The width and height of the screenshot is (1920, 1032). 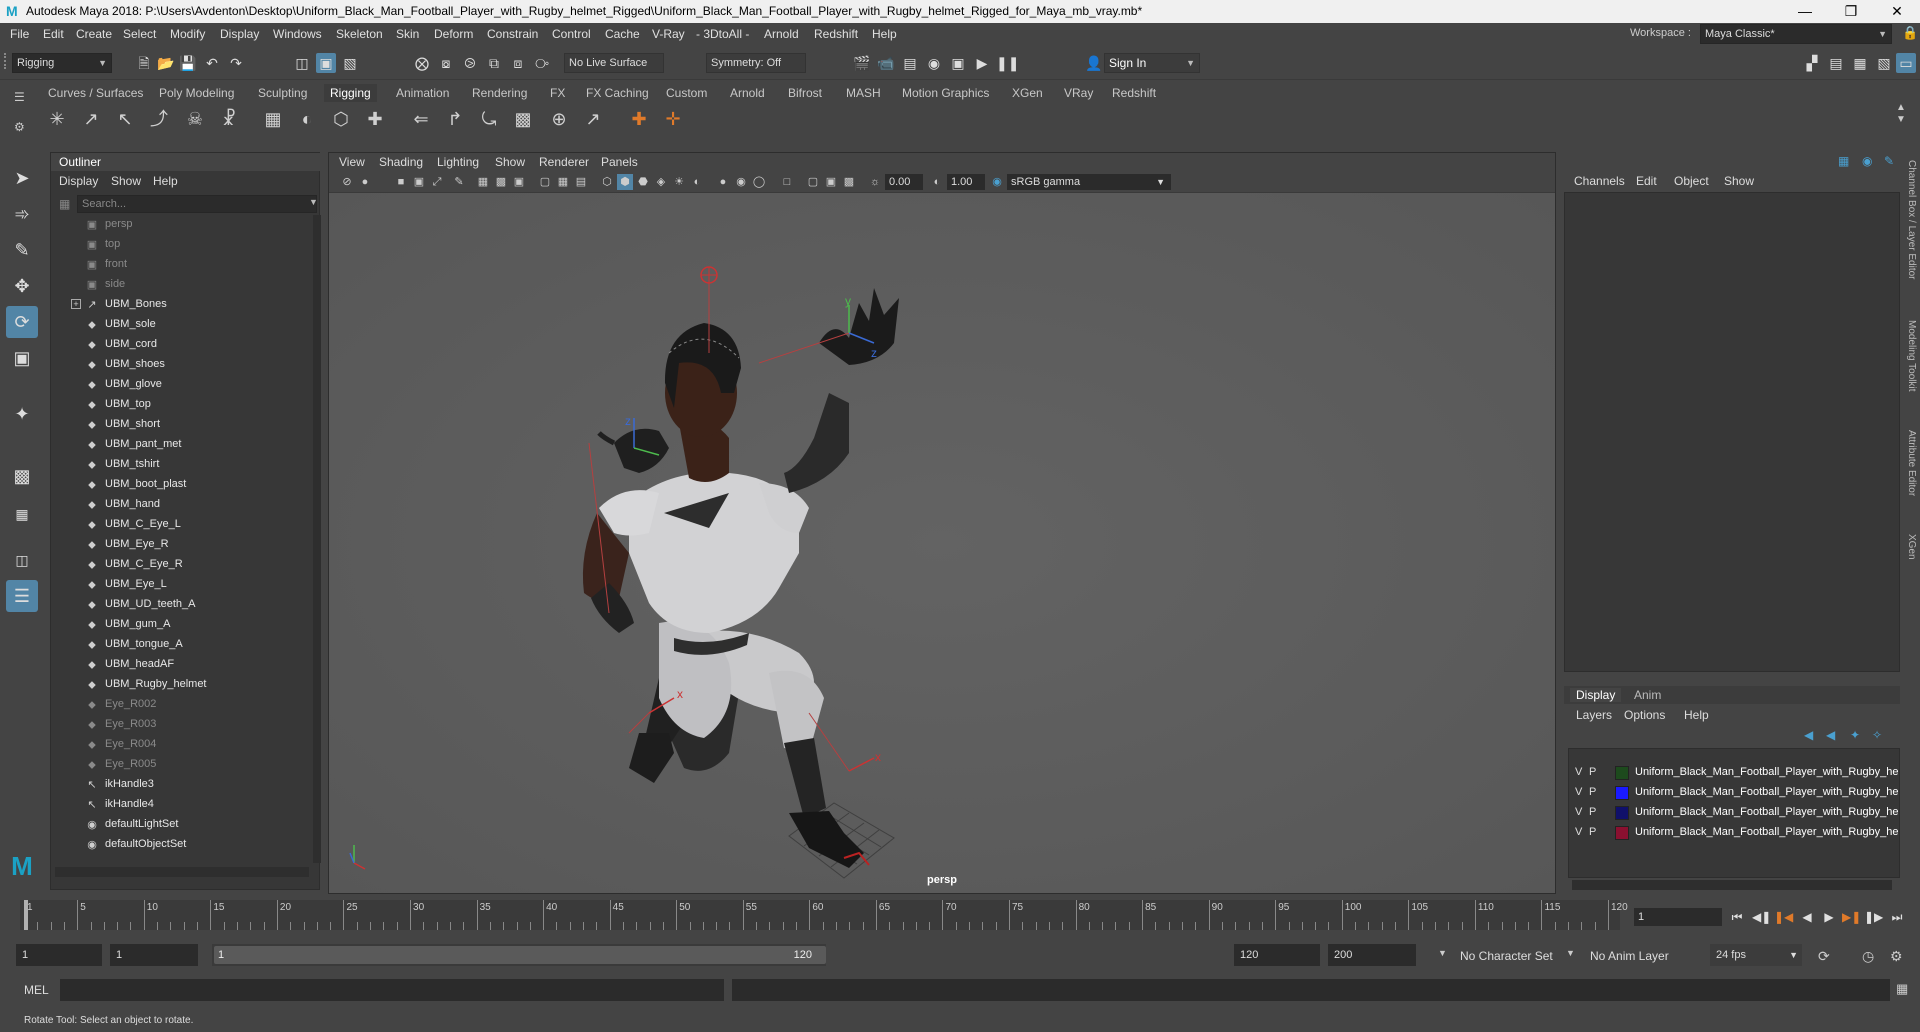 I want to click on side-tab-attribute-editor: Attribute Editor, so click(x=1911, y=463).